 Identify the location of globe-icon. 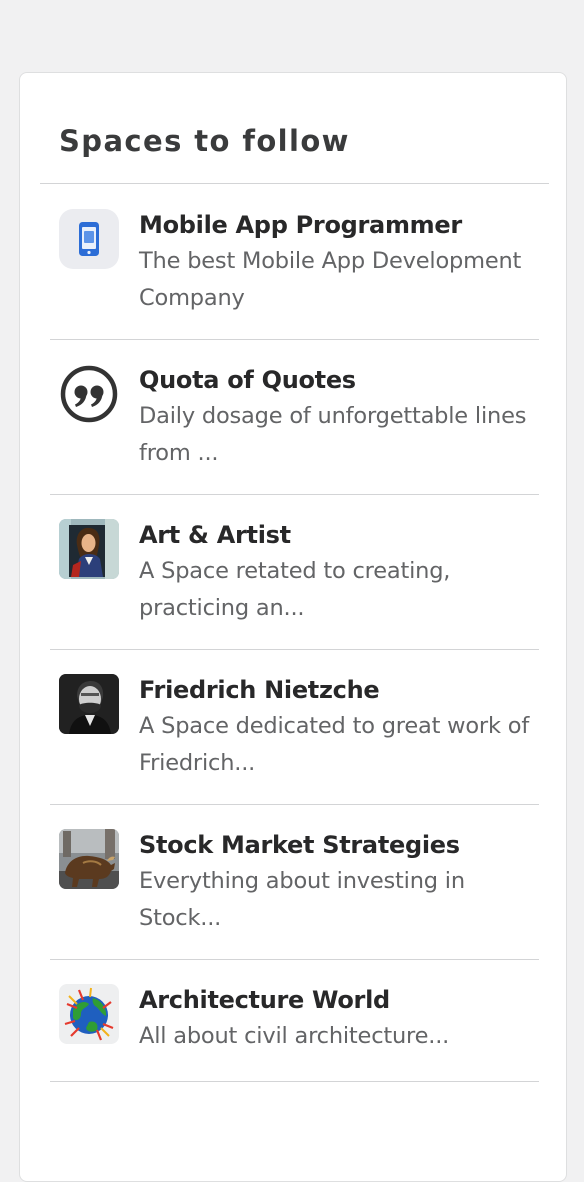
(89, 1014).